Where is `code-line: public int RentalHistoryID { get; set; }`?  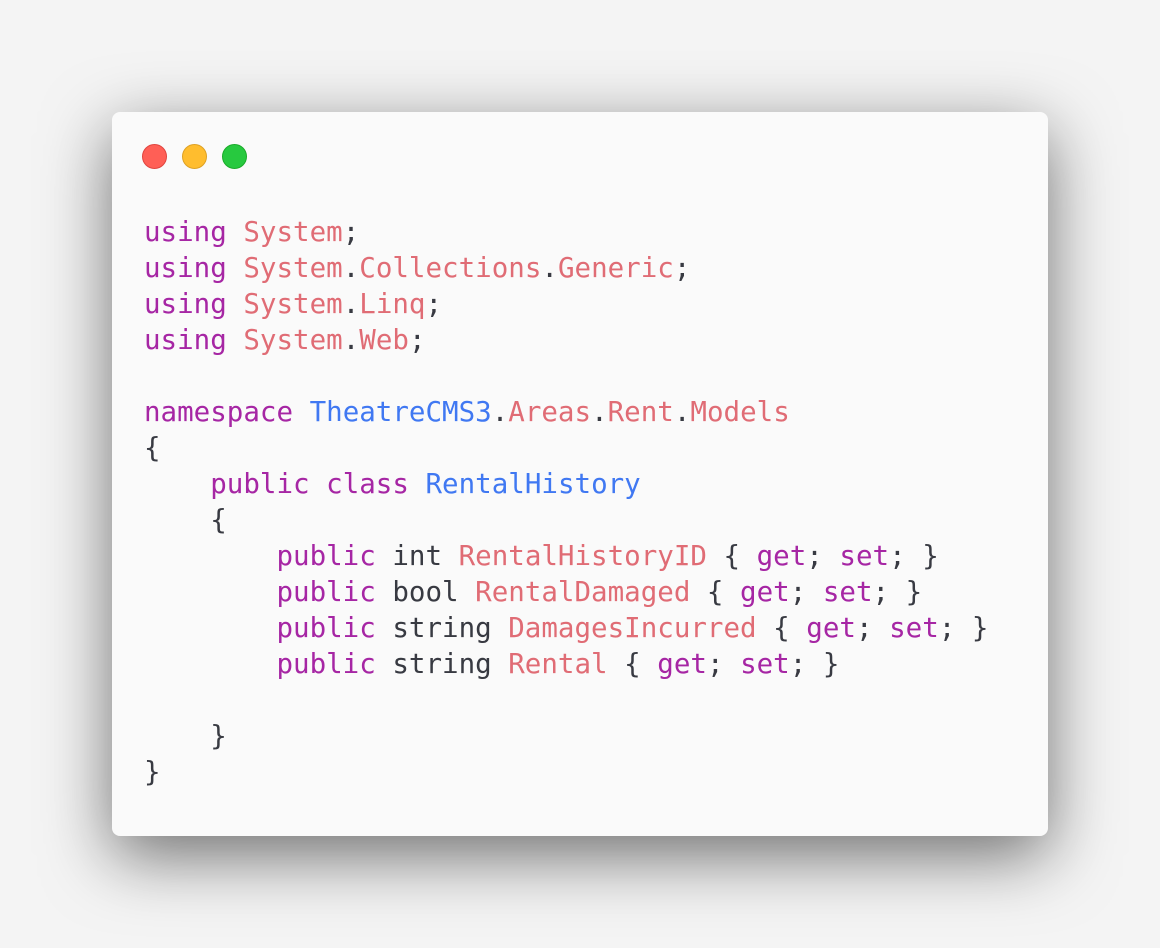 code-line: public int RentalHistoryID { get; set; } is located at coordinates (566, 556).